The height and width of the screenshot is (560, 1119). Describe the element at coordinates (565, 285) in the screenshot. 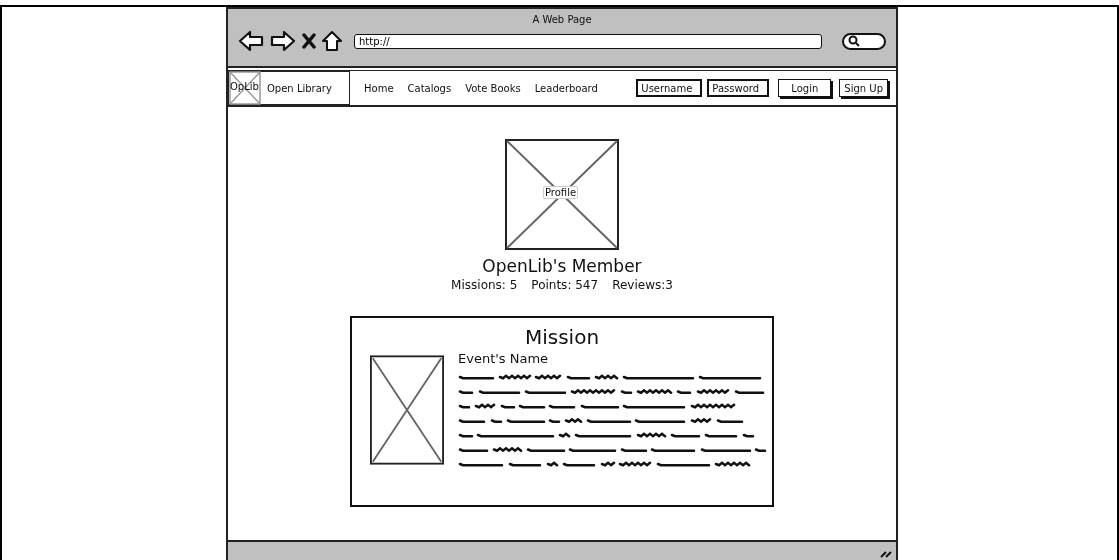

I see `stat-text: Points: 547` at that location.